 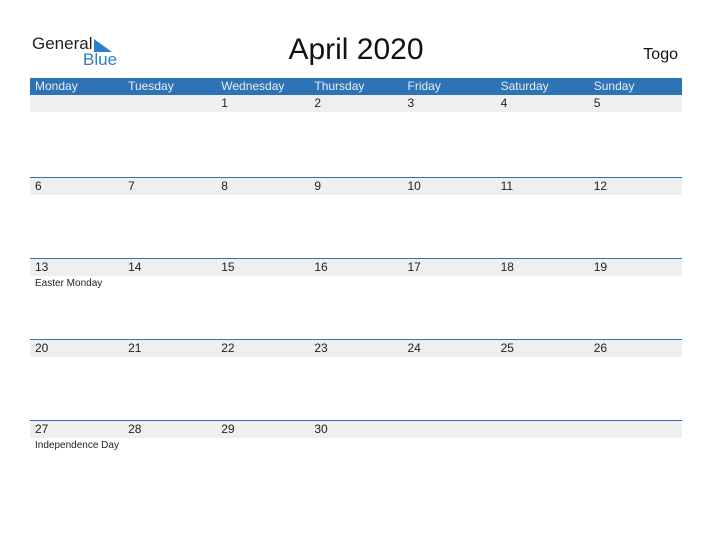 I want to click on country-label: Togo, so click(x=660, y=54).